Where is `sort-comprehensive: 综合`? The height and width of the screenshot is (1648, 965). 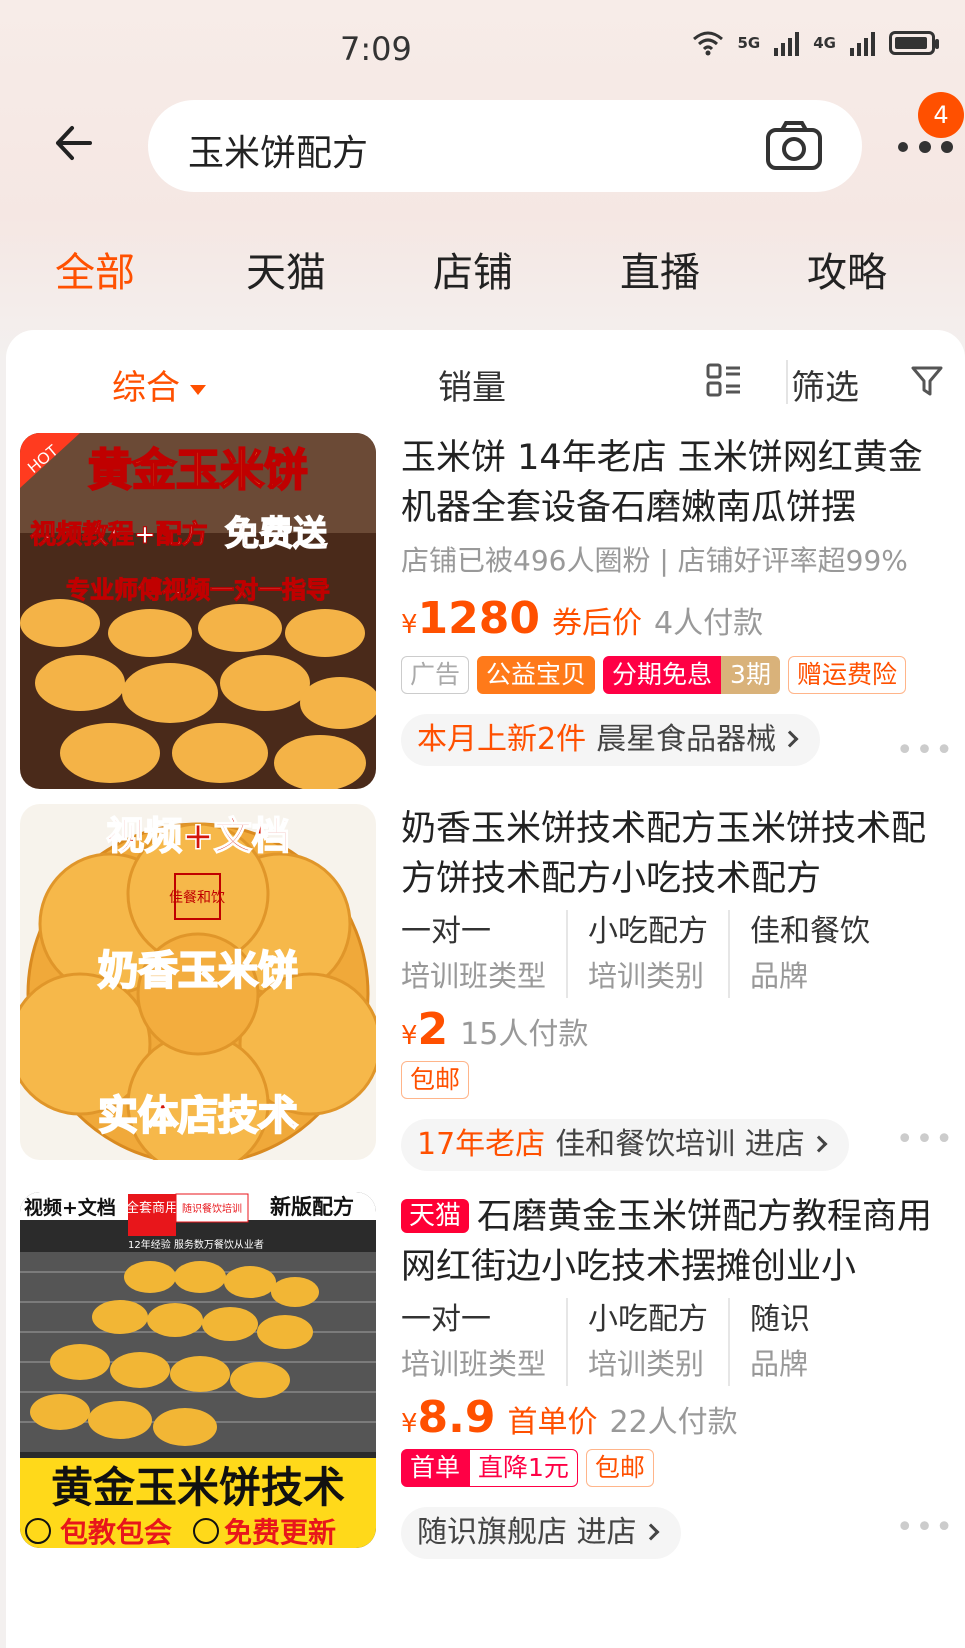
sort-comprehensive: 综合 is located at coordinates (159, 384).